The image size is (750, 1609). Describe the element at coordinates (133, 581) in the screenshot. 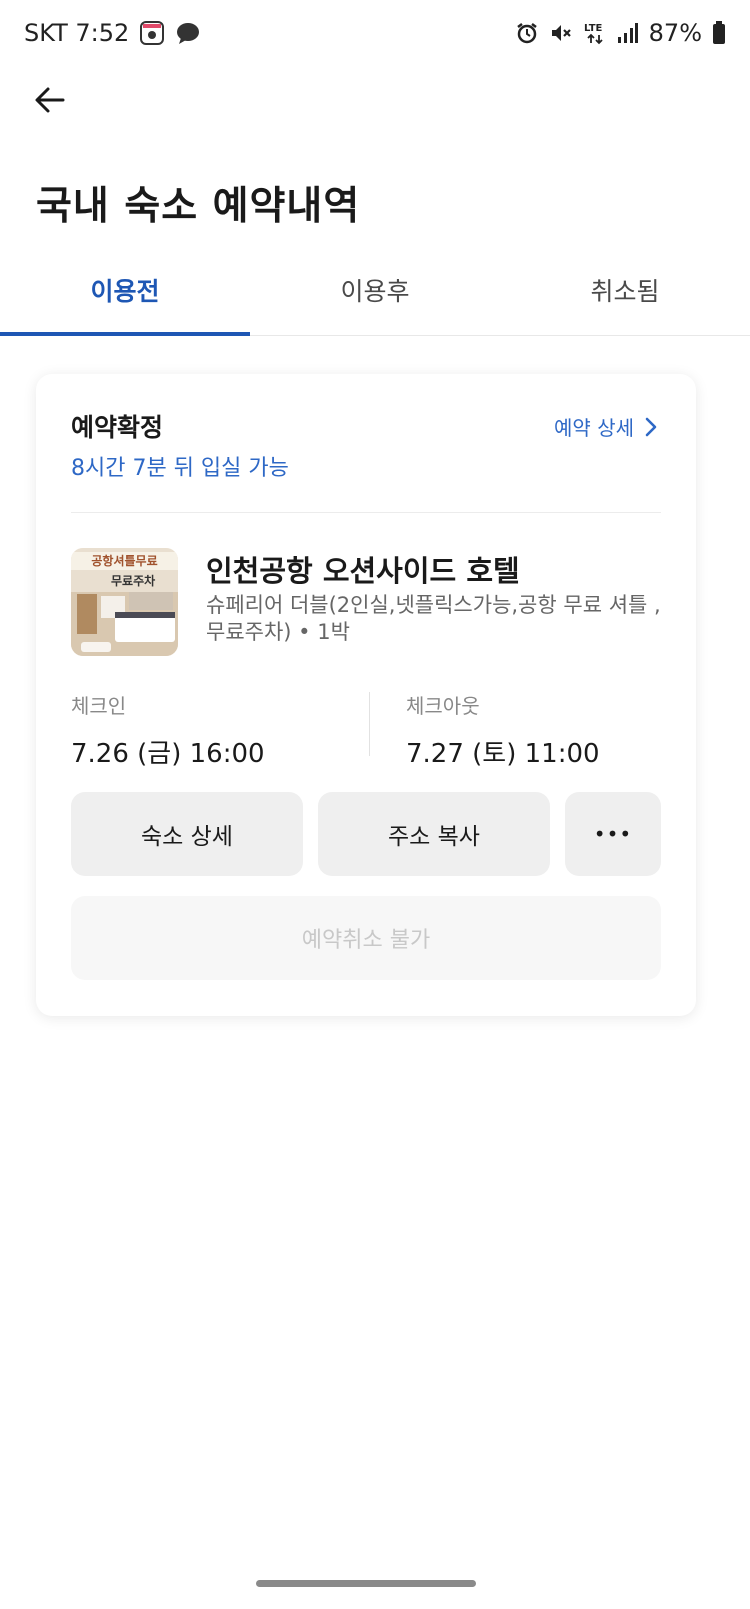

I see `thumbnail-parking-badge: 무료주차` at that location.